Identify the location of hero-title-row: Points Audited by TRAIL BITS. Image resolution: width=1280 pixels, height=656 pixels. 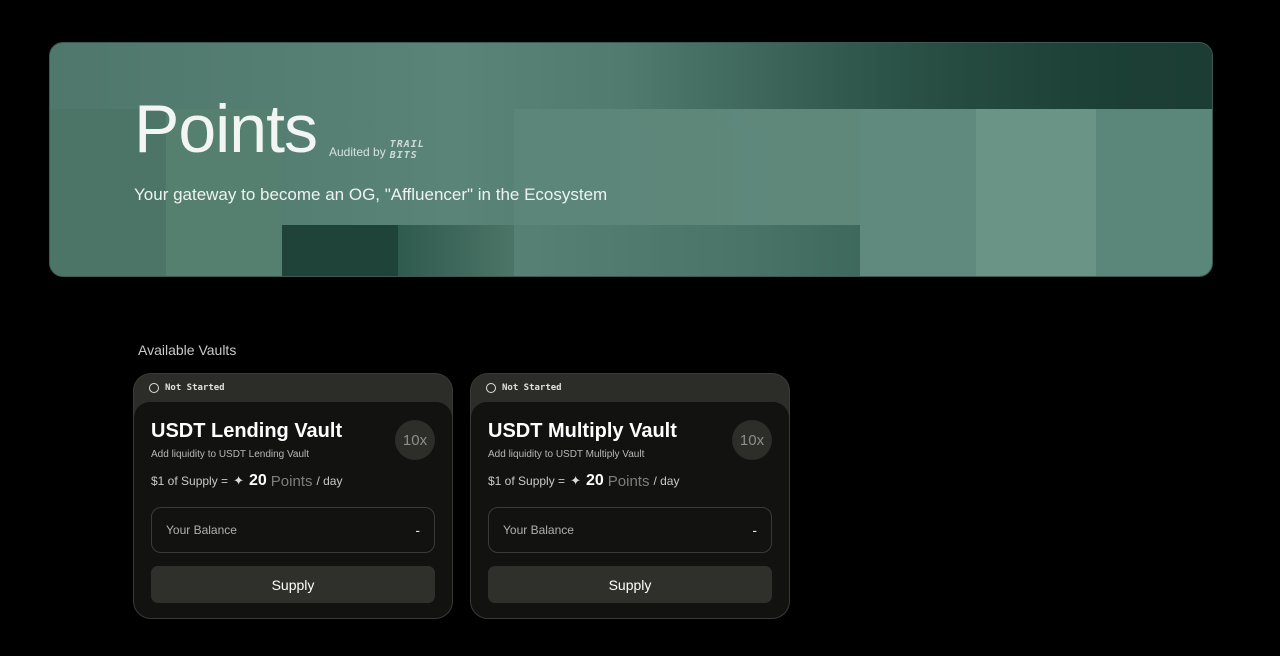
(370, 129).